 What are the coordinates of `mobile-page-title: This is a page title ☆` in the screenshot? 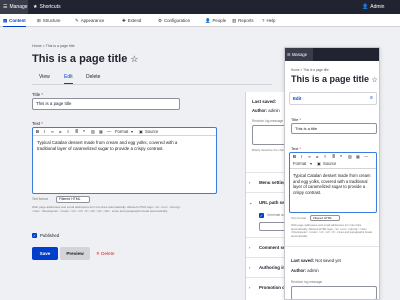 It's located at (335, 80).